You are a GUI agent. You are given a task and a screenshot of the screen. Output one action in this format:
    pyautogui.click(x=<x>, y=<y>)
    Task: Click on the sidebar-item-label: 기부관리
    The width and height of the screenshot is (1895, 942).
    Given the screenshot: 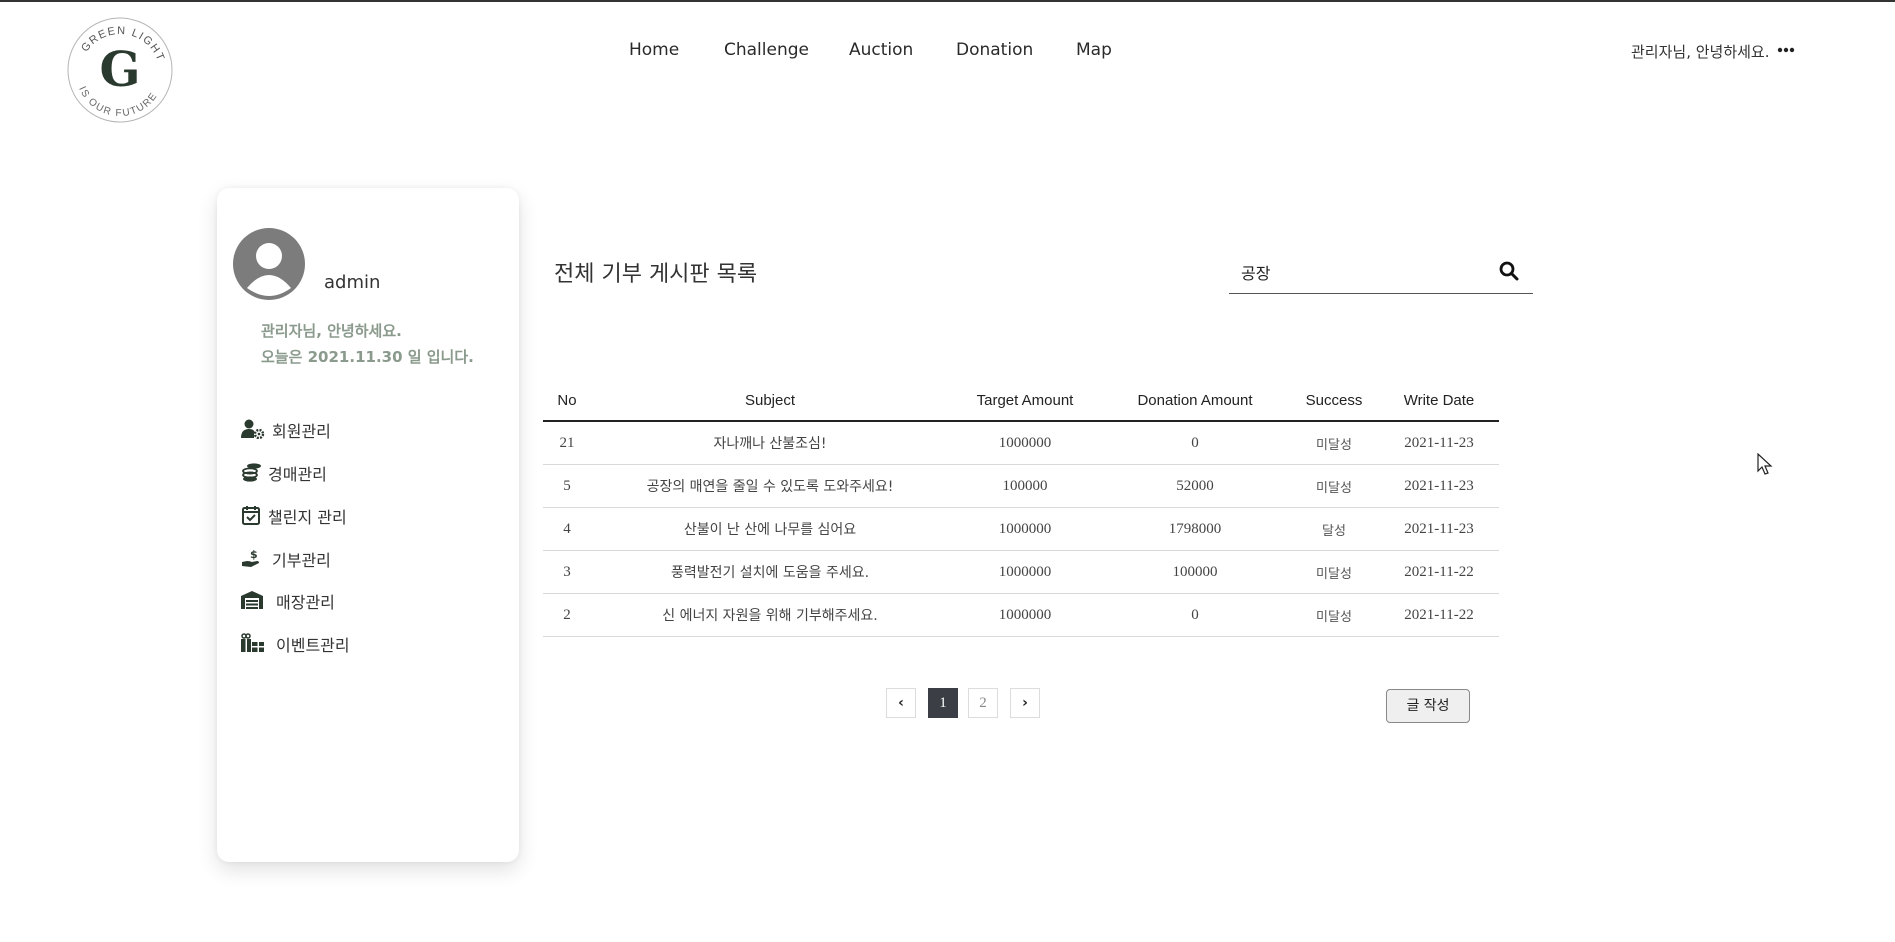 What is the action you would take?
    pyautogui.click(x=301, y=560)
    